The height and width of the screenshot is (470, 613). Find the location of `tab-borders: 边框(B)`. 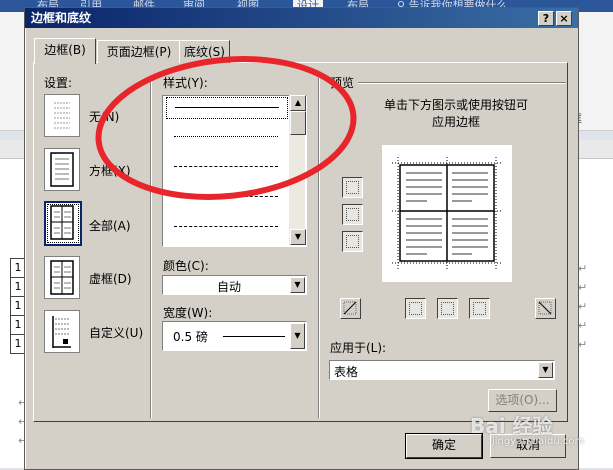

tab-borders: 边框(B) is located at coordinates (65, 51).